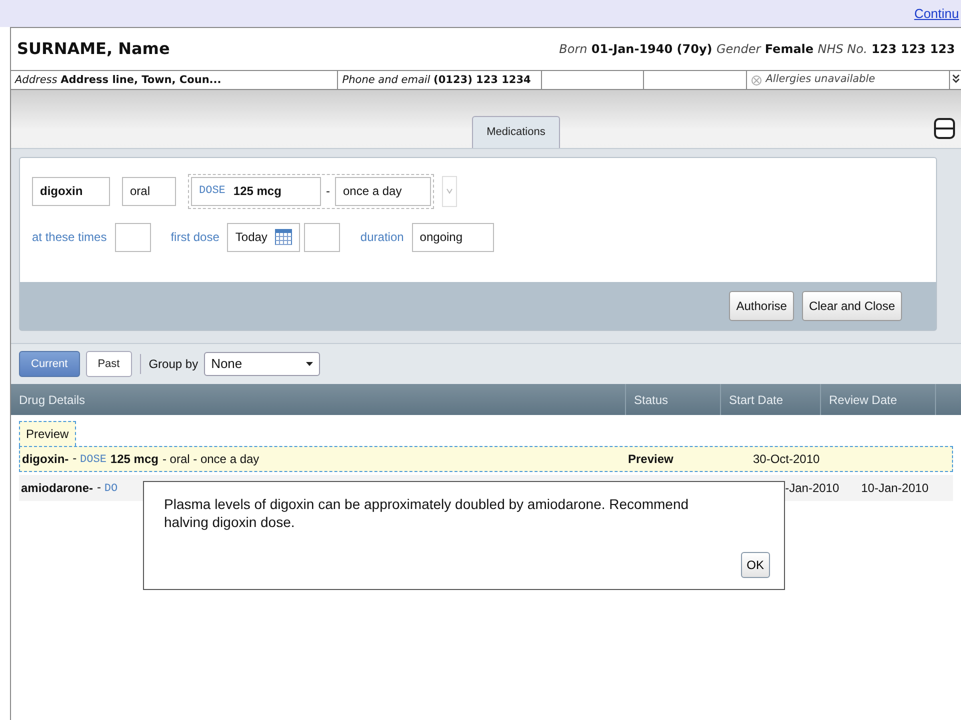  Describe the element at coordinates (383, 191) in the screenshot. I see `frequency-field: once a day` at that location.